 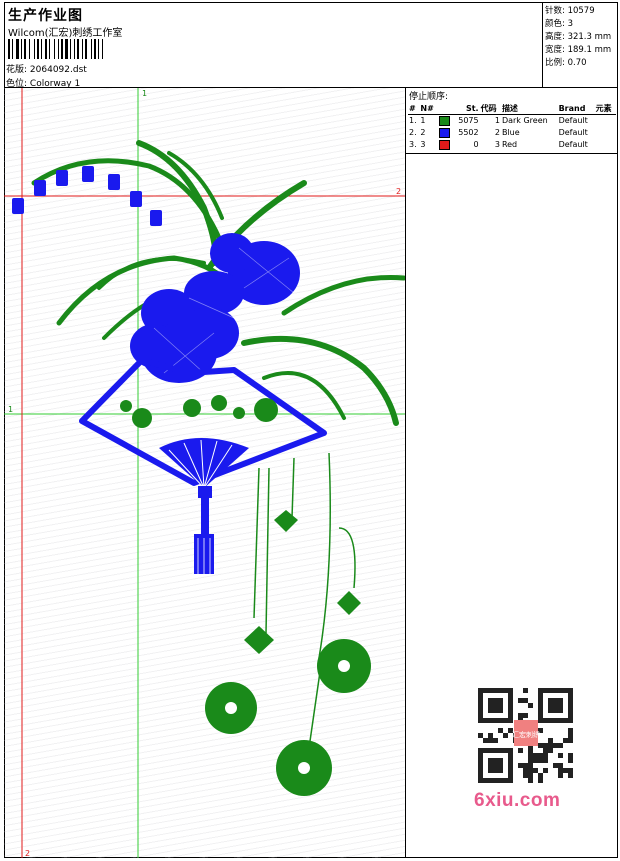 I want to click on guide-label-h1: 1, so click(x=10, y=409).